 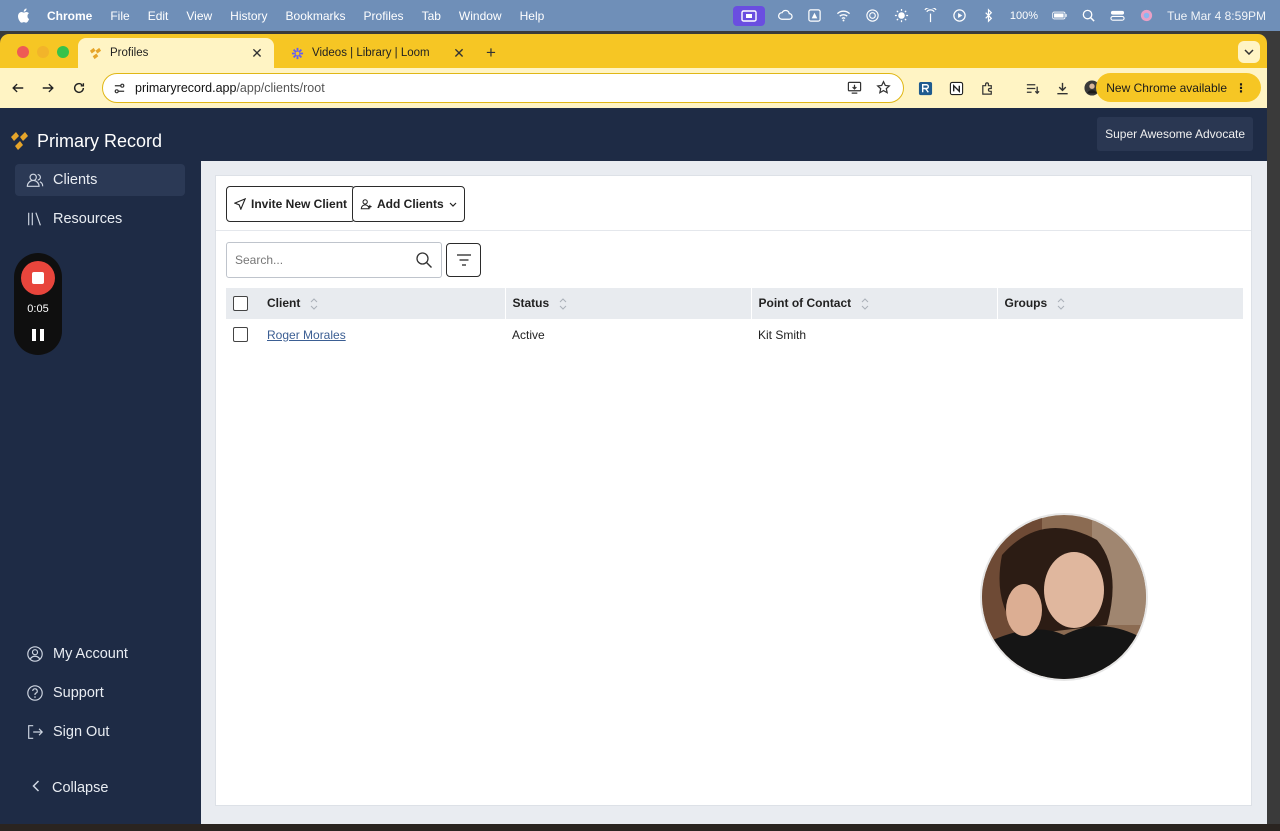 I want to click on table-row: Roger Morales Active Kit Smith, so click(x=734, y=334).